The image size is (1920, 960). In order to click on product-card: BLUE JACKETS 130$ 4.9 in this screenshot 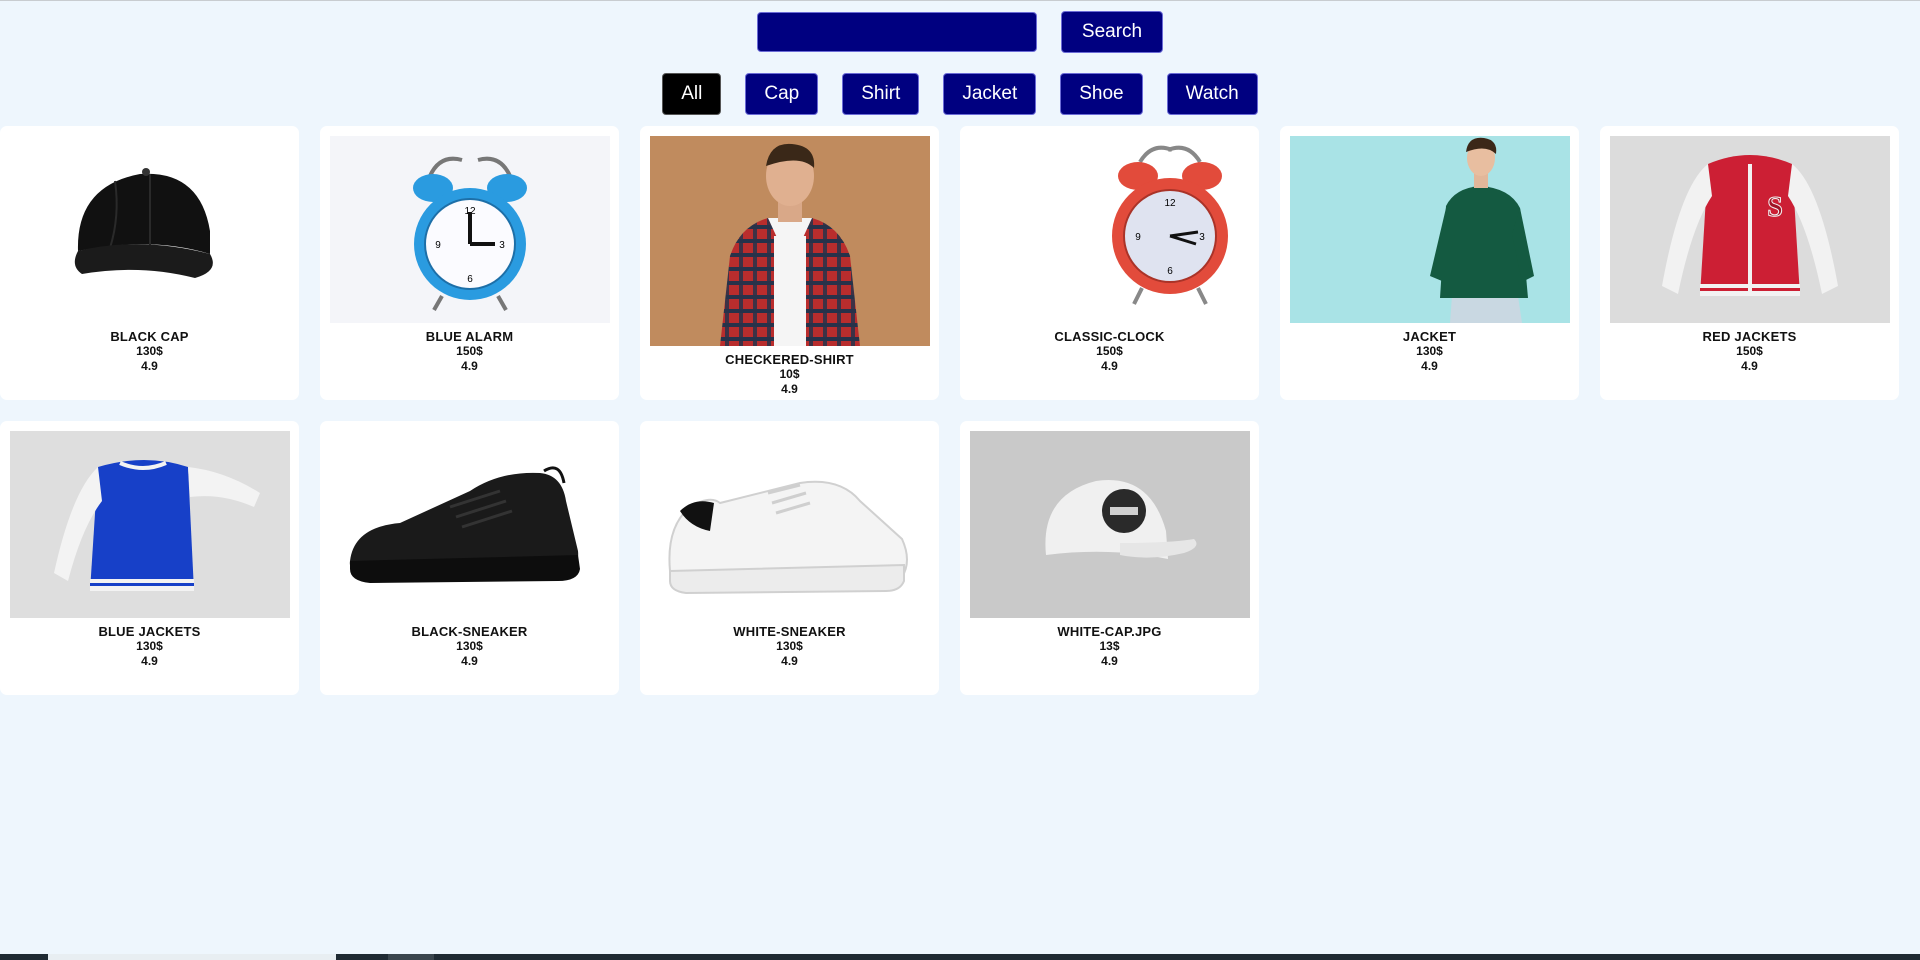, I will do `click(149, 558)`.